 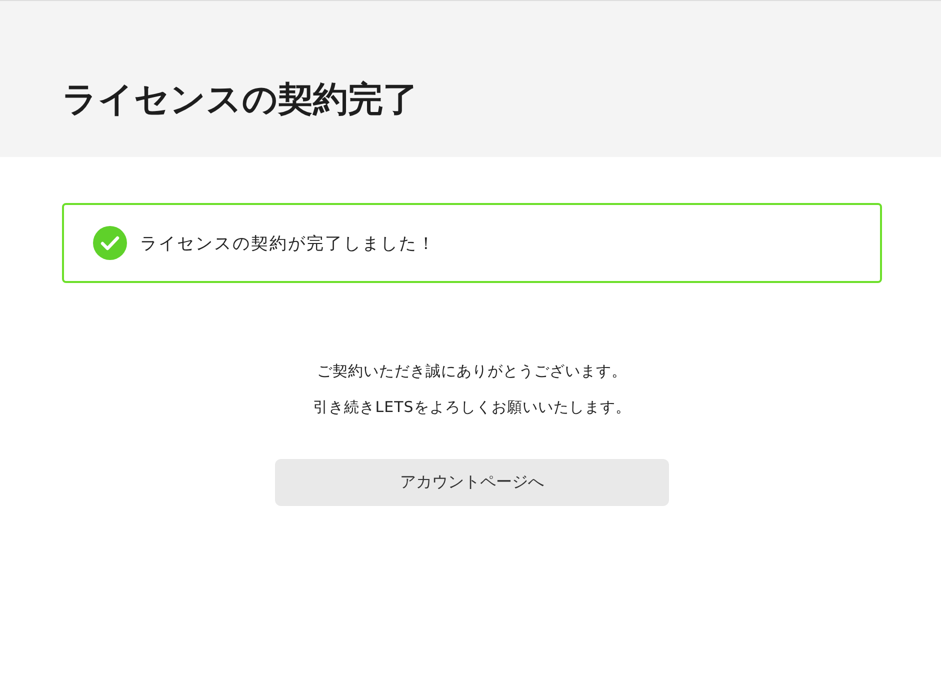 What do you see at coordinates (472, 482) in the screenshot?
I see `account-page-button: アカウントページへ` at bounding box center [472, 482].